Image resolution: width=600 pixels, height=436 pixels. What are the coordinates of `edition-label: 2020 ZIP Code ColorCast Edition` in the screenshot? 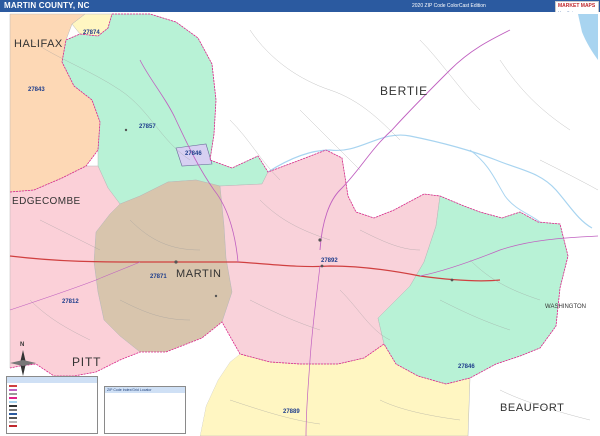 It's located at (449, 6).